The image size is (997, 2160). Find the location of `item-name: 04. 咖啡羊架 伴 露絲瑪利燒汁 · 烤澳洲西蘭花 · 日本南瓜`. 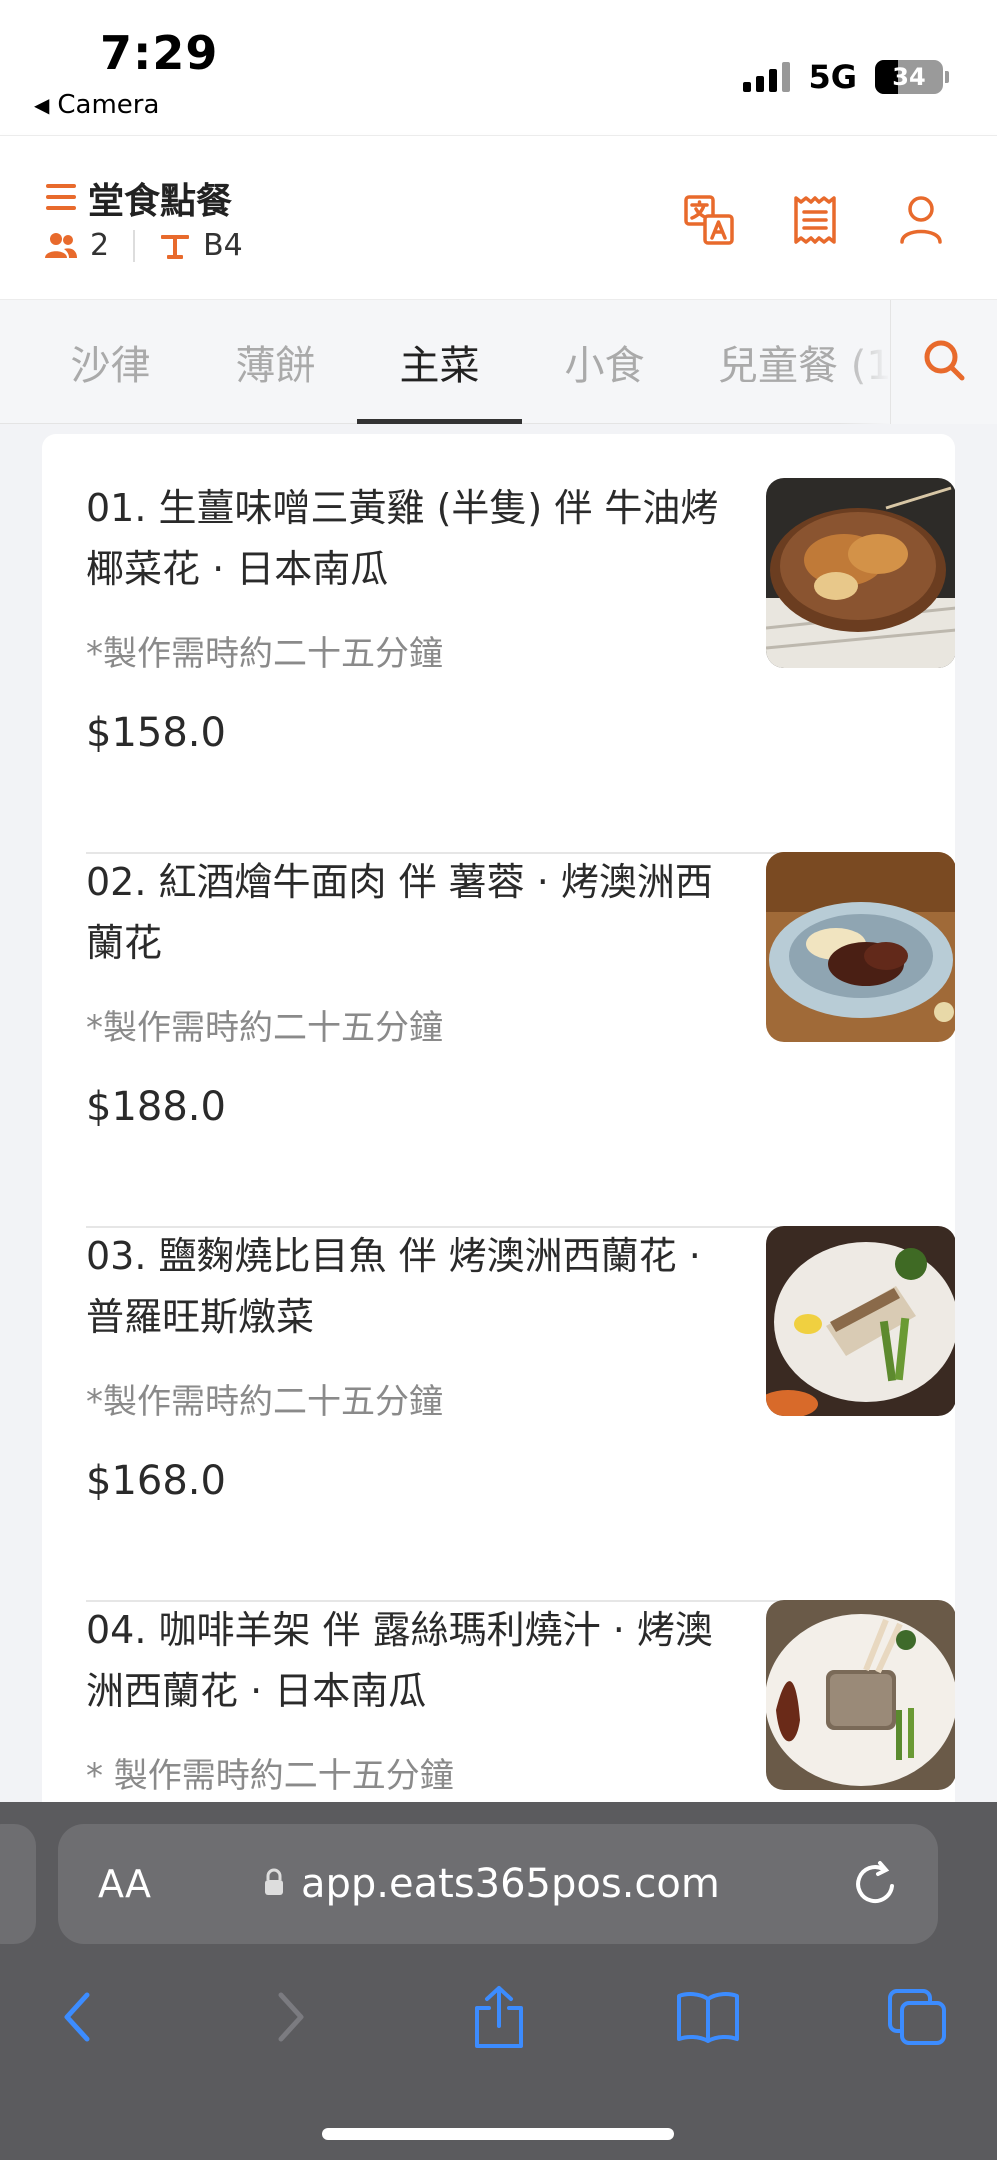

item-name: 04. 咖啡羊架 伴 露絲瑪利燒汁 · 烤澳洲西蘭花 · 日本南瓜 is located at coordinates (399, 1660).